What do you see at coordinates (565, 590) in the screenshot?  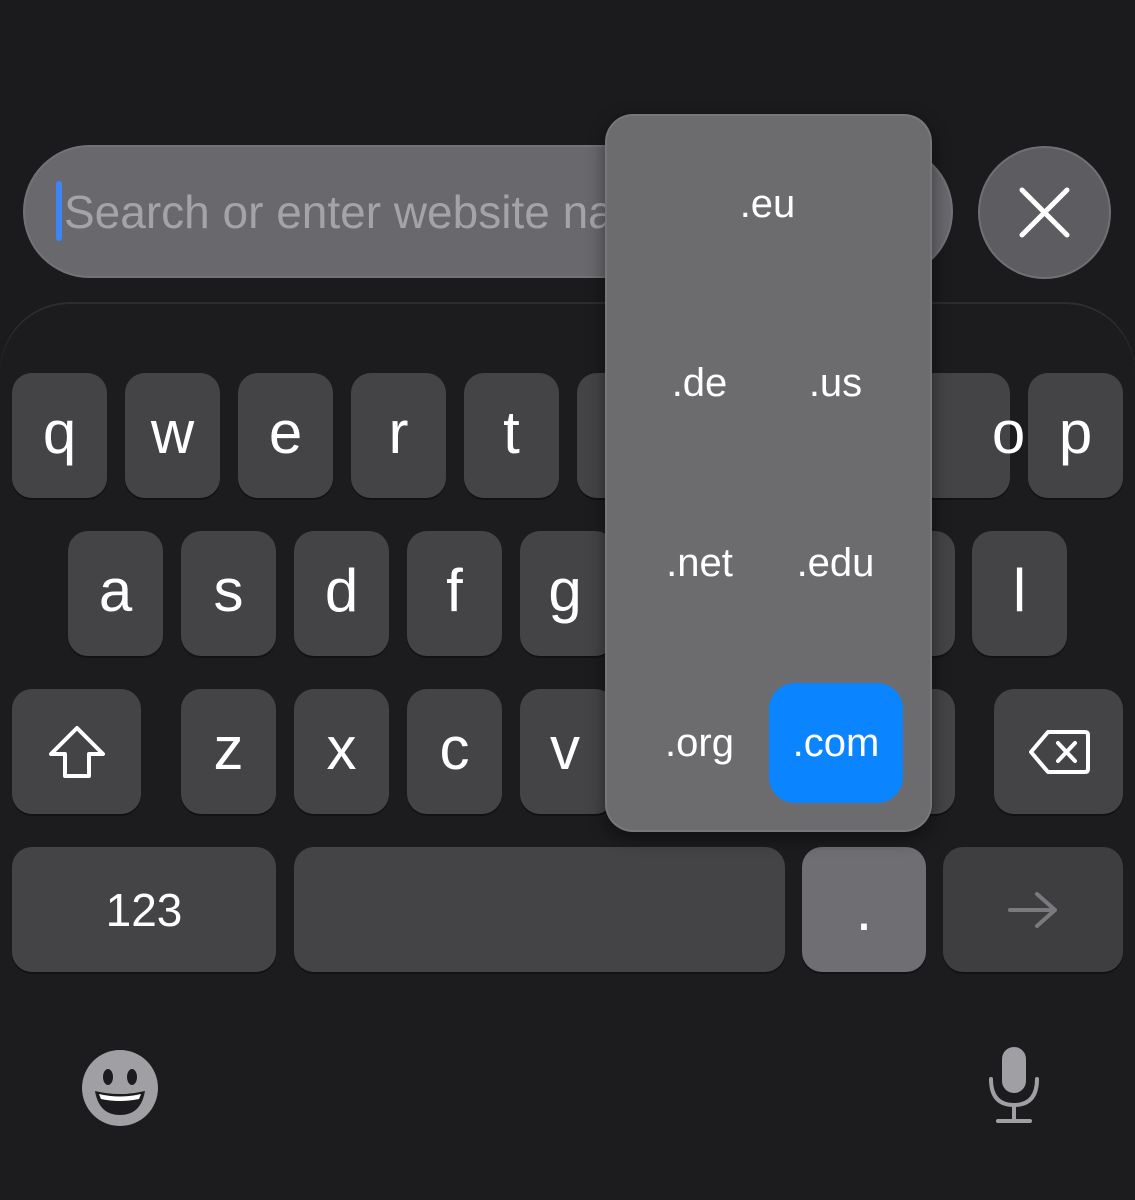 I see `key-label: g` at bounding box center [565, 590].